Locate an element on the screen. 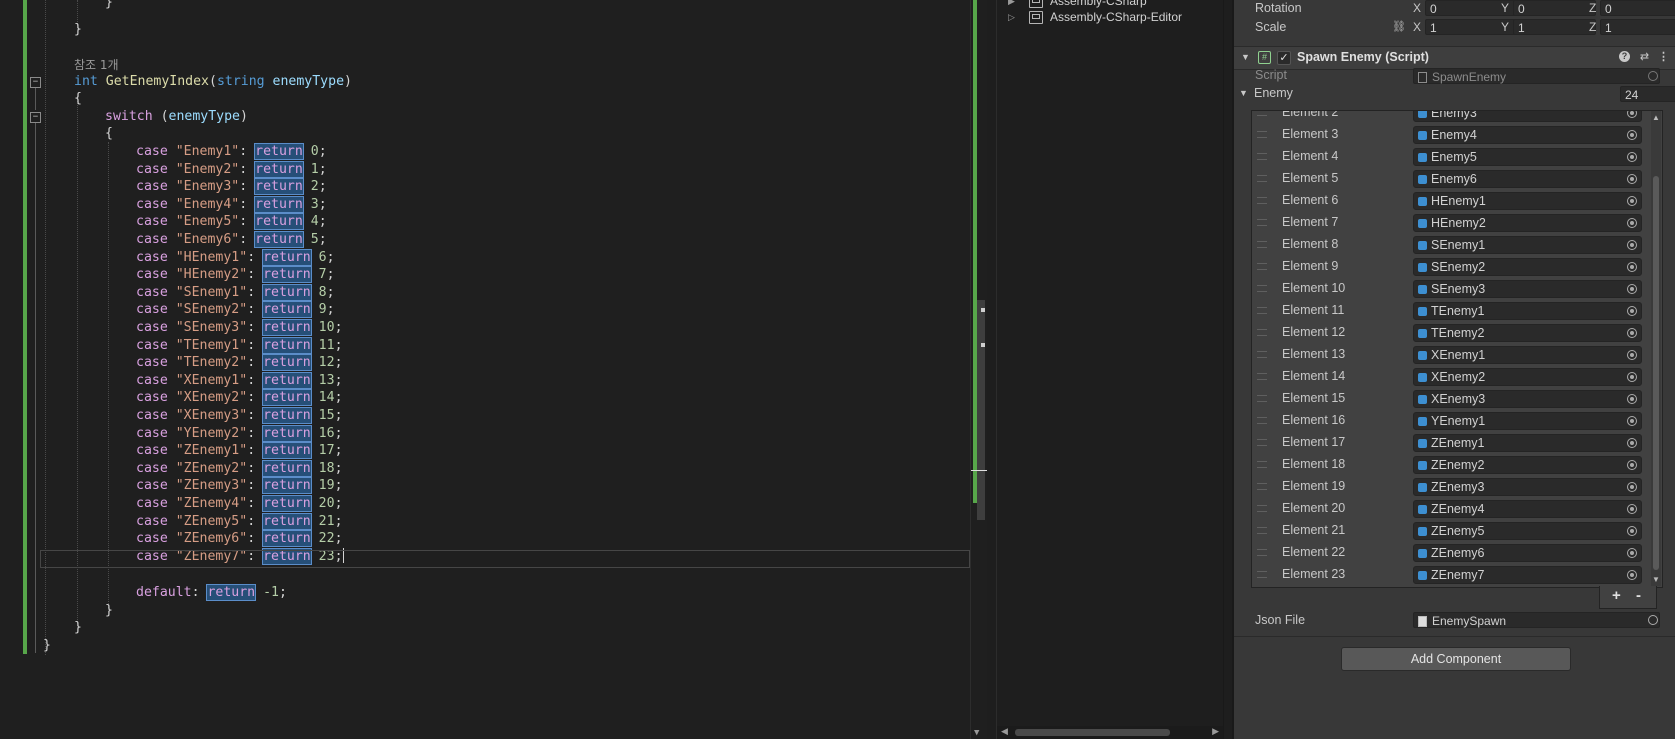 Image resolution: width=1675 pixels, height=739 pixels. list-element-row: Element 7 HEnemy2 is located at coordinates (1449, 223).